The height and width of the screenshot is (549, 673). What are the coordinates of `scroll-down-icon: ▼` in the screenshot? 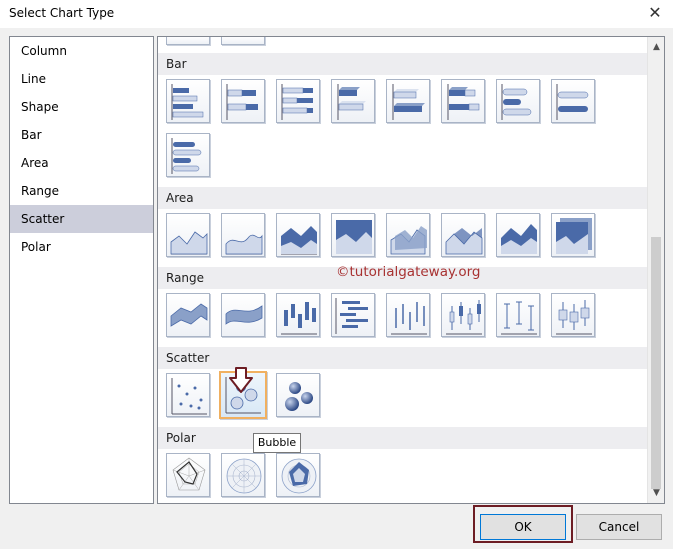 It's located at (656, 493).